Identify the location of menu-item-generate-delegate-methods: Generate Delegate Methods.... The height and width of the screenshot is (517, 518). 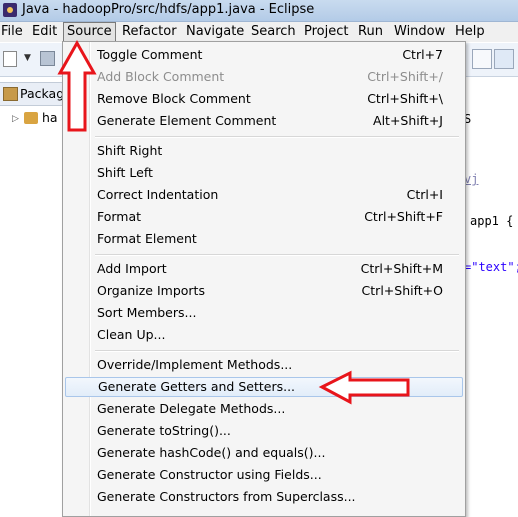
(263, 409).